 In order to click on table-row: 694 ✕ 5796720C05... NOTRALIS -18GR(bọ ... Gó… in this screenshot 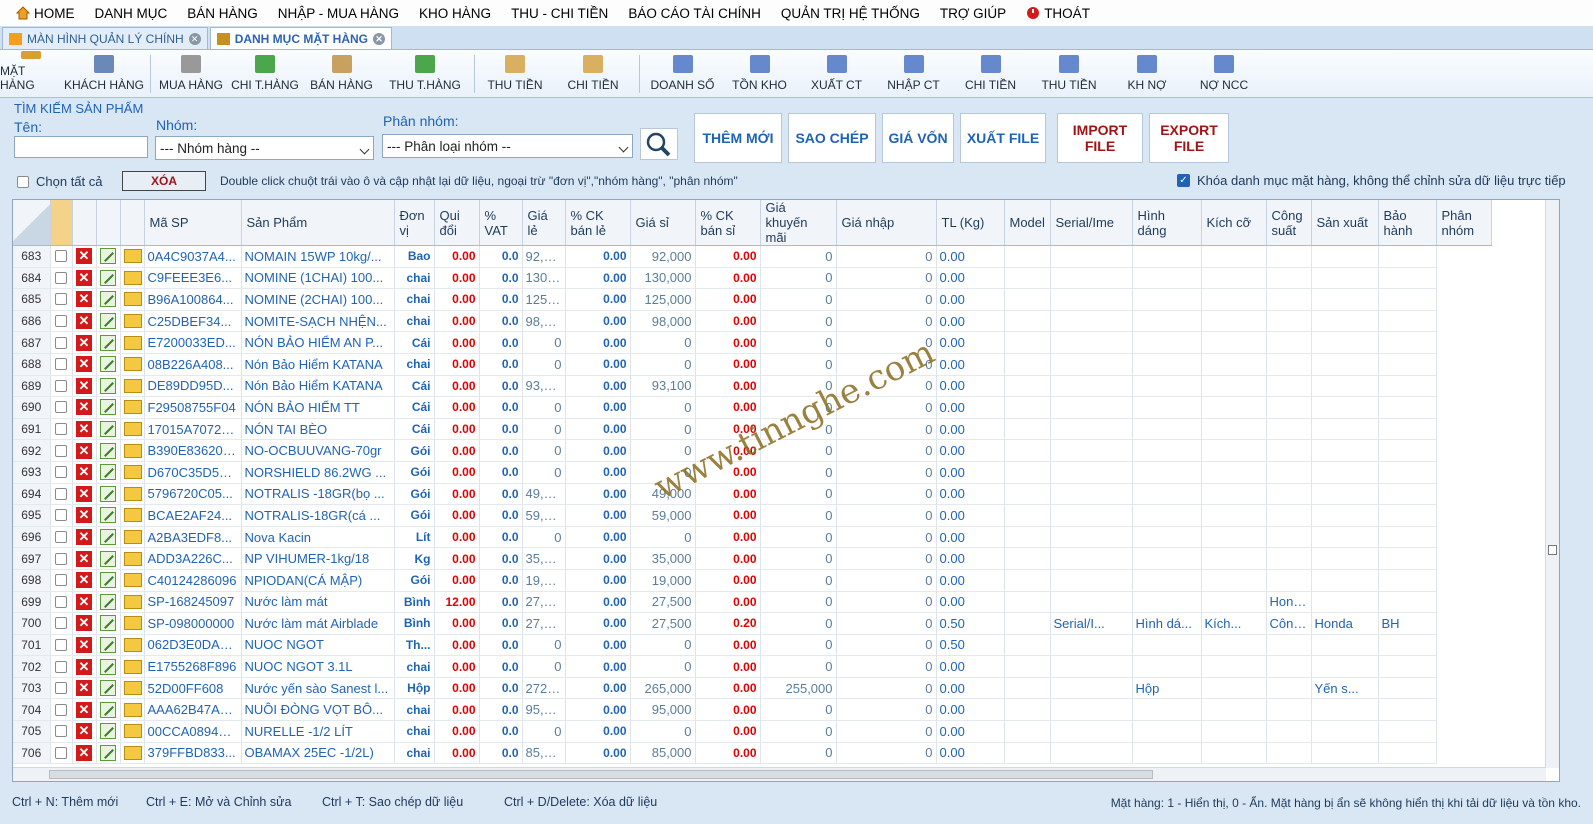, I will do `click(779, 494)`.